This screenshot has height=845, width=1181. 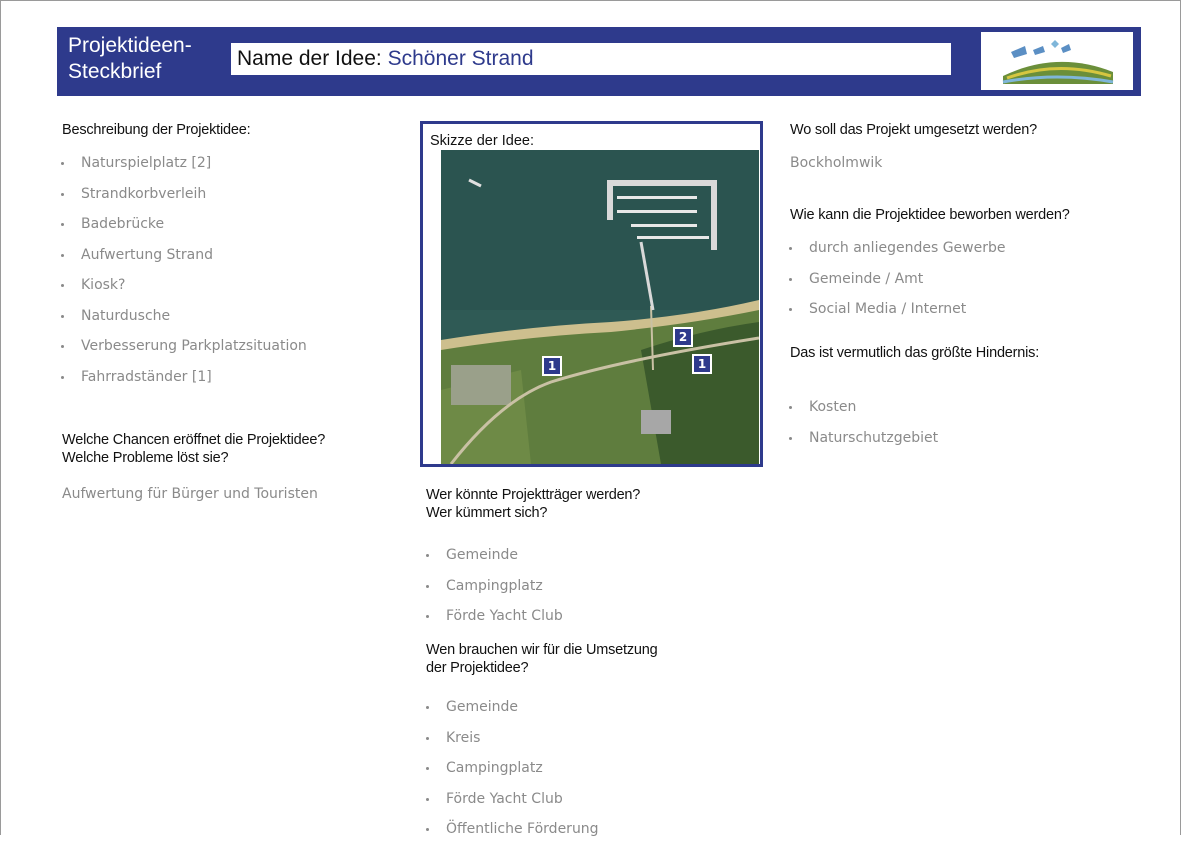 What do you see at coordinates (182, 224) in the screenshot?
I see `list-item: Badebrücke` at bounding box center [182, 224].